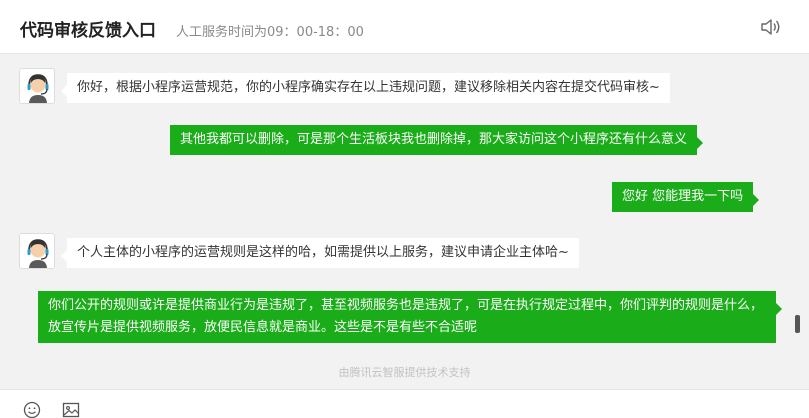  I want to click on image-icon, so click(71, 409).